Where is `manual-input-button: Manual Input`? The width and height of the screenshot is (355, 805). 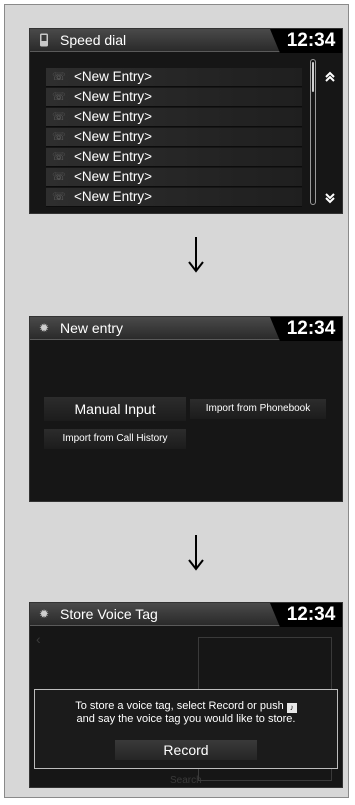
manual-input-button: Manual Input is located at coordinates (115, 409).